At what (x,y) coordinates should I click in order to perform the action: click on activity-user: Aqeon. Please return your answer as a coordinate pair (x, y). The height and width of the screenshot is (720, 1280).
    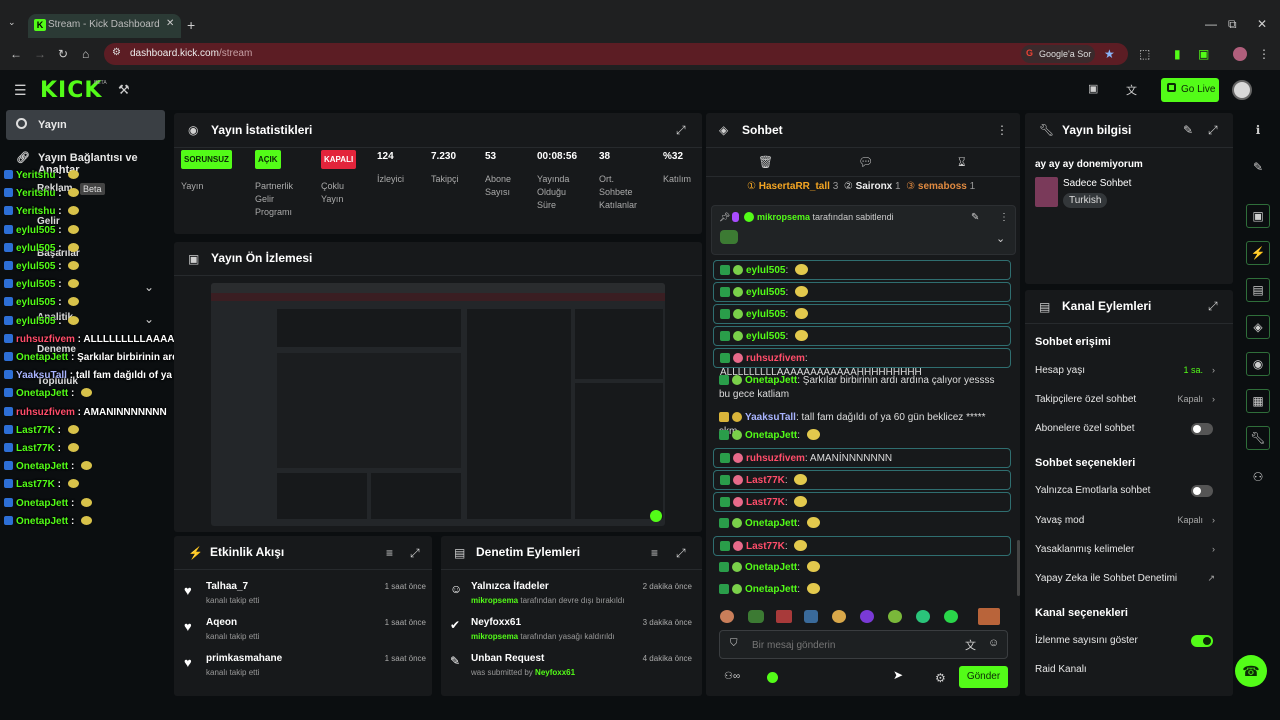
    Looking at the image, I should click on (221, 622).